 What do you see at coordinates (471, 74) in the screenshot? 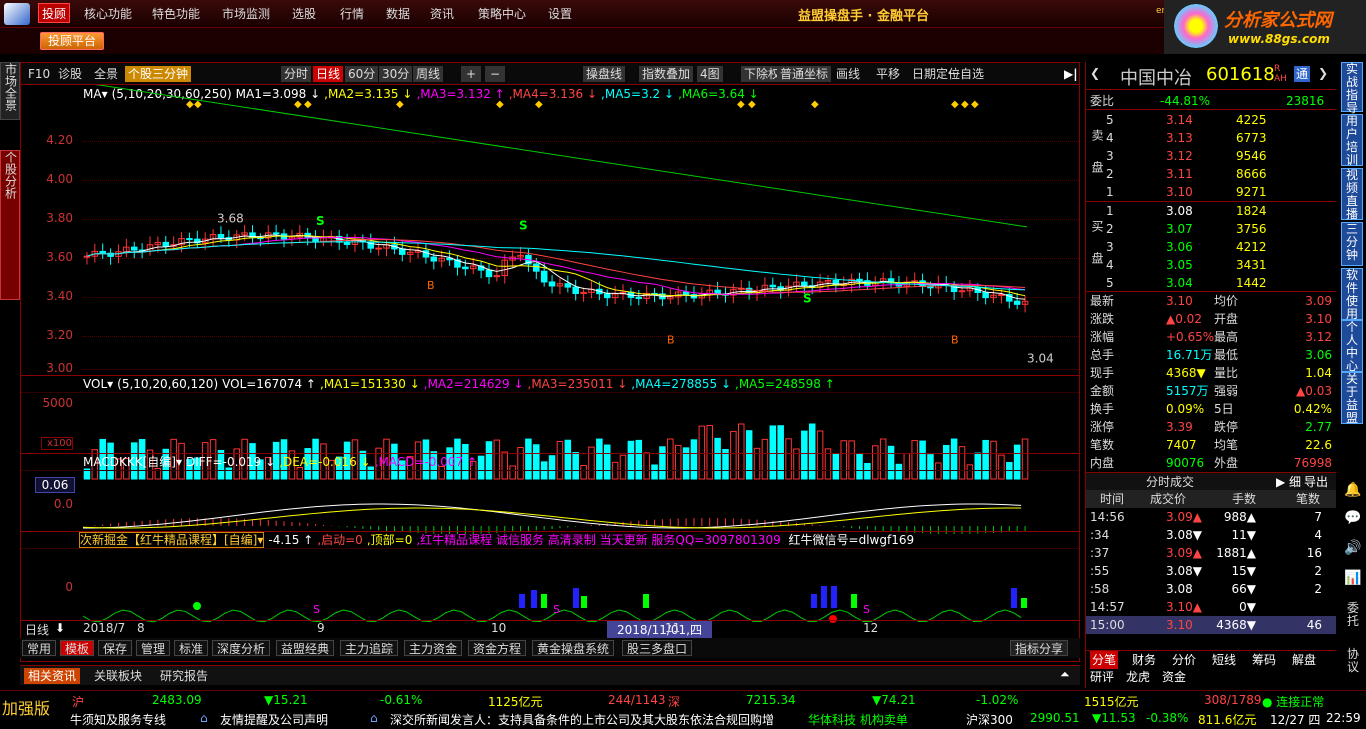
I see `zoom-in-button: +` at bounding box center [471, 74].